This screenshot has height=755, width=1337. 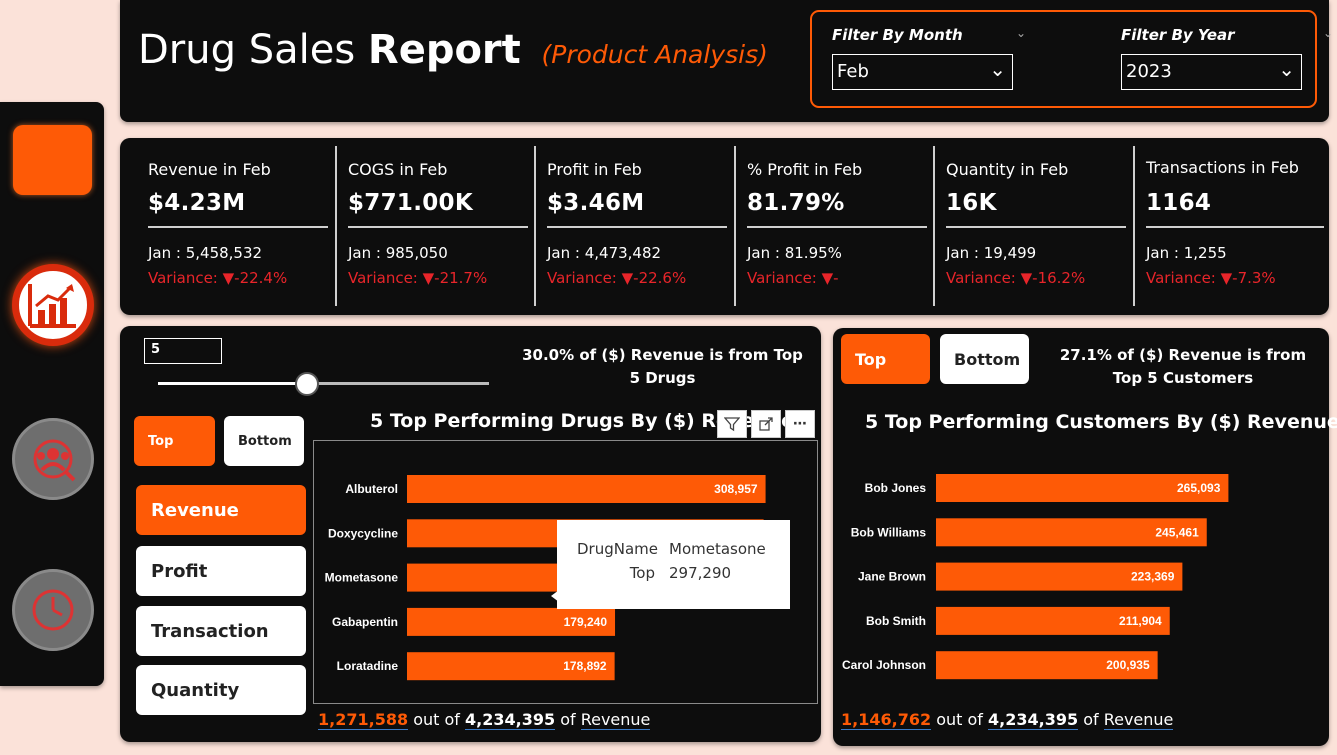 I want to click on chart-tooltip: DrugName Mometasone Top 297,290, so click(x=670, y=564).